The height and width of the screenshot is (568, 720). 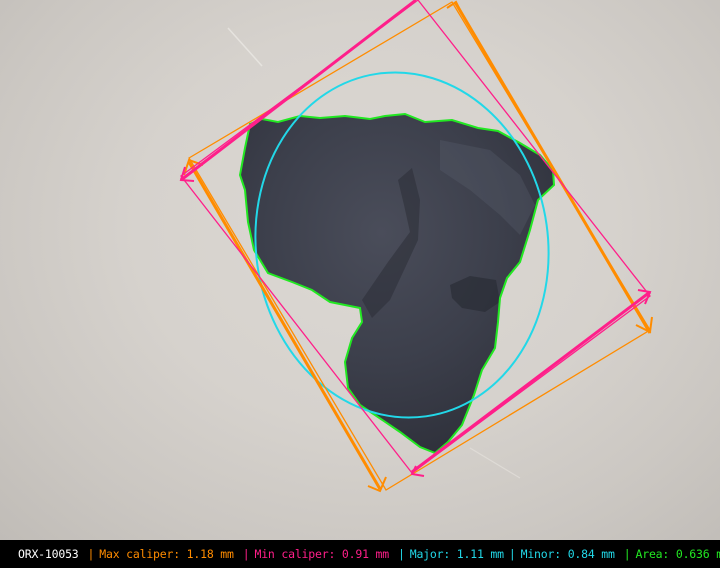 What do you see at coordinates (480, 554) in the screenshot?
I see `major-axis-value: 1.11 mm` at bounding box center [480, 554].